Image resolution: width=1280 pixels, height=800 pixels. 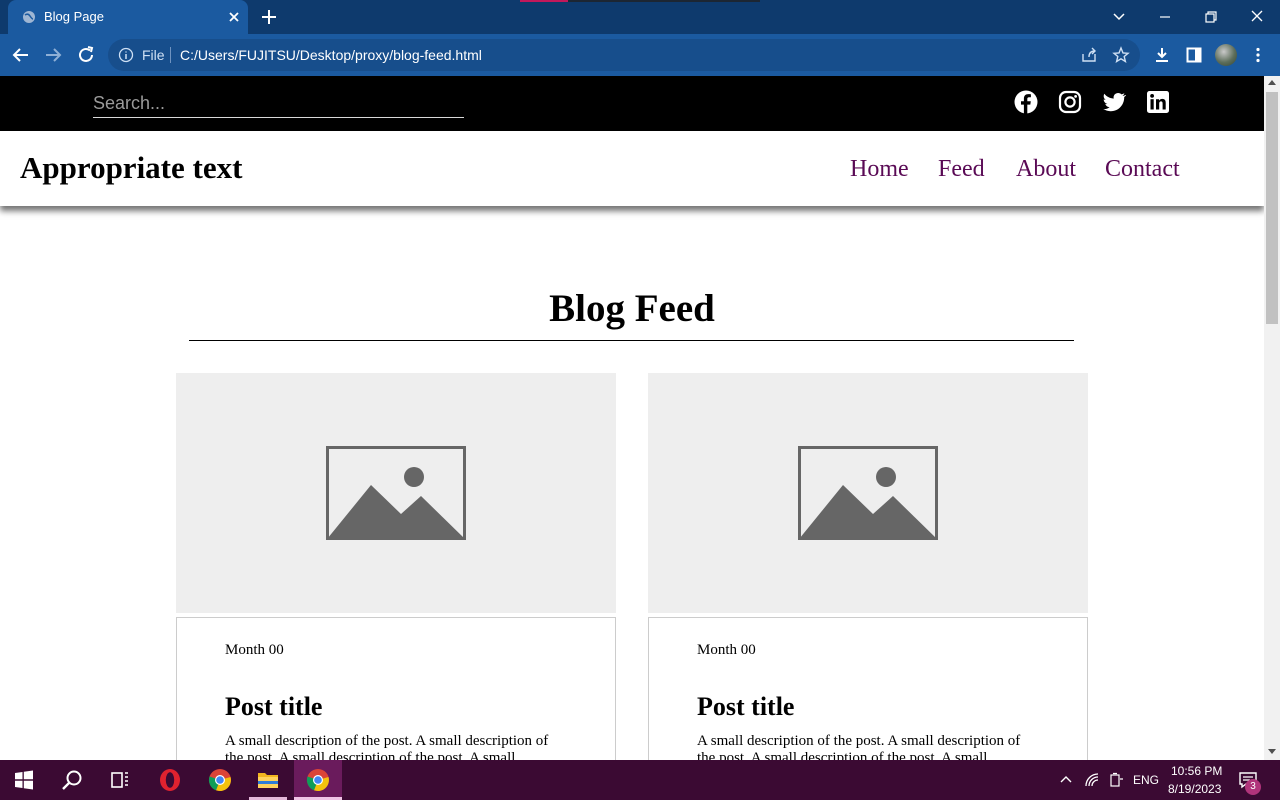 I want to click on nav-link-home: Home, so click(x=879, y=169).